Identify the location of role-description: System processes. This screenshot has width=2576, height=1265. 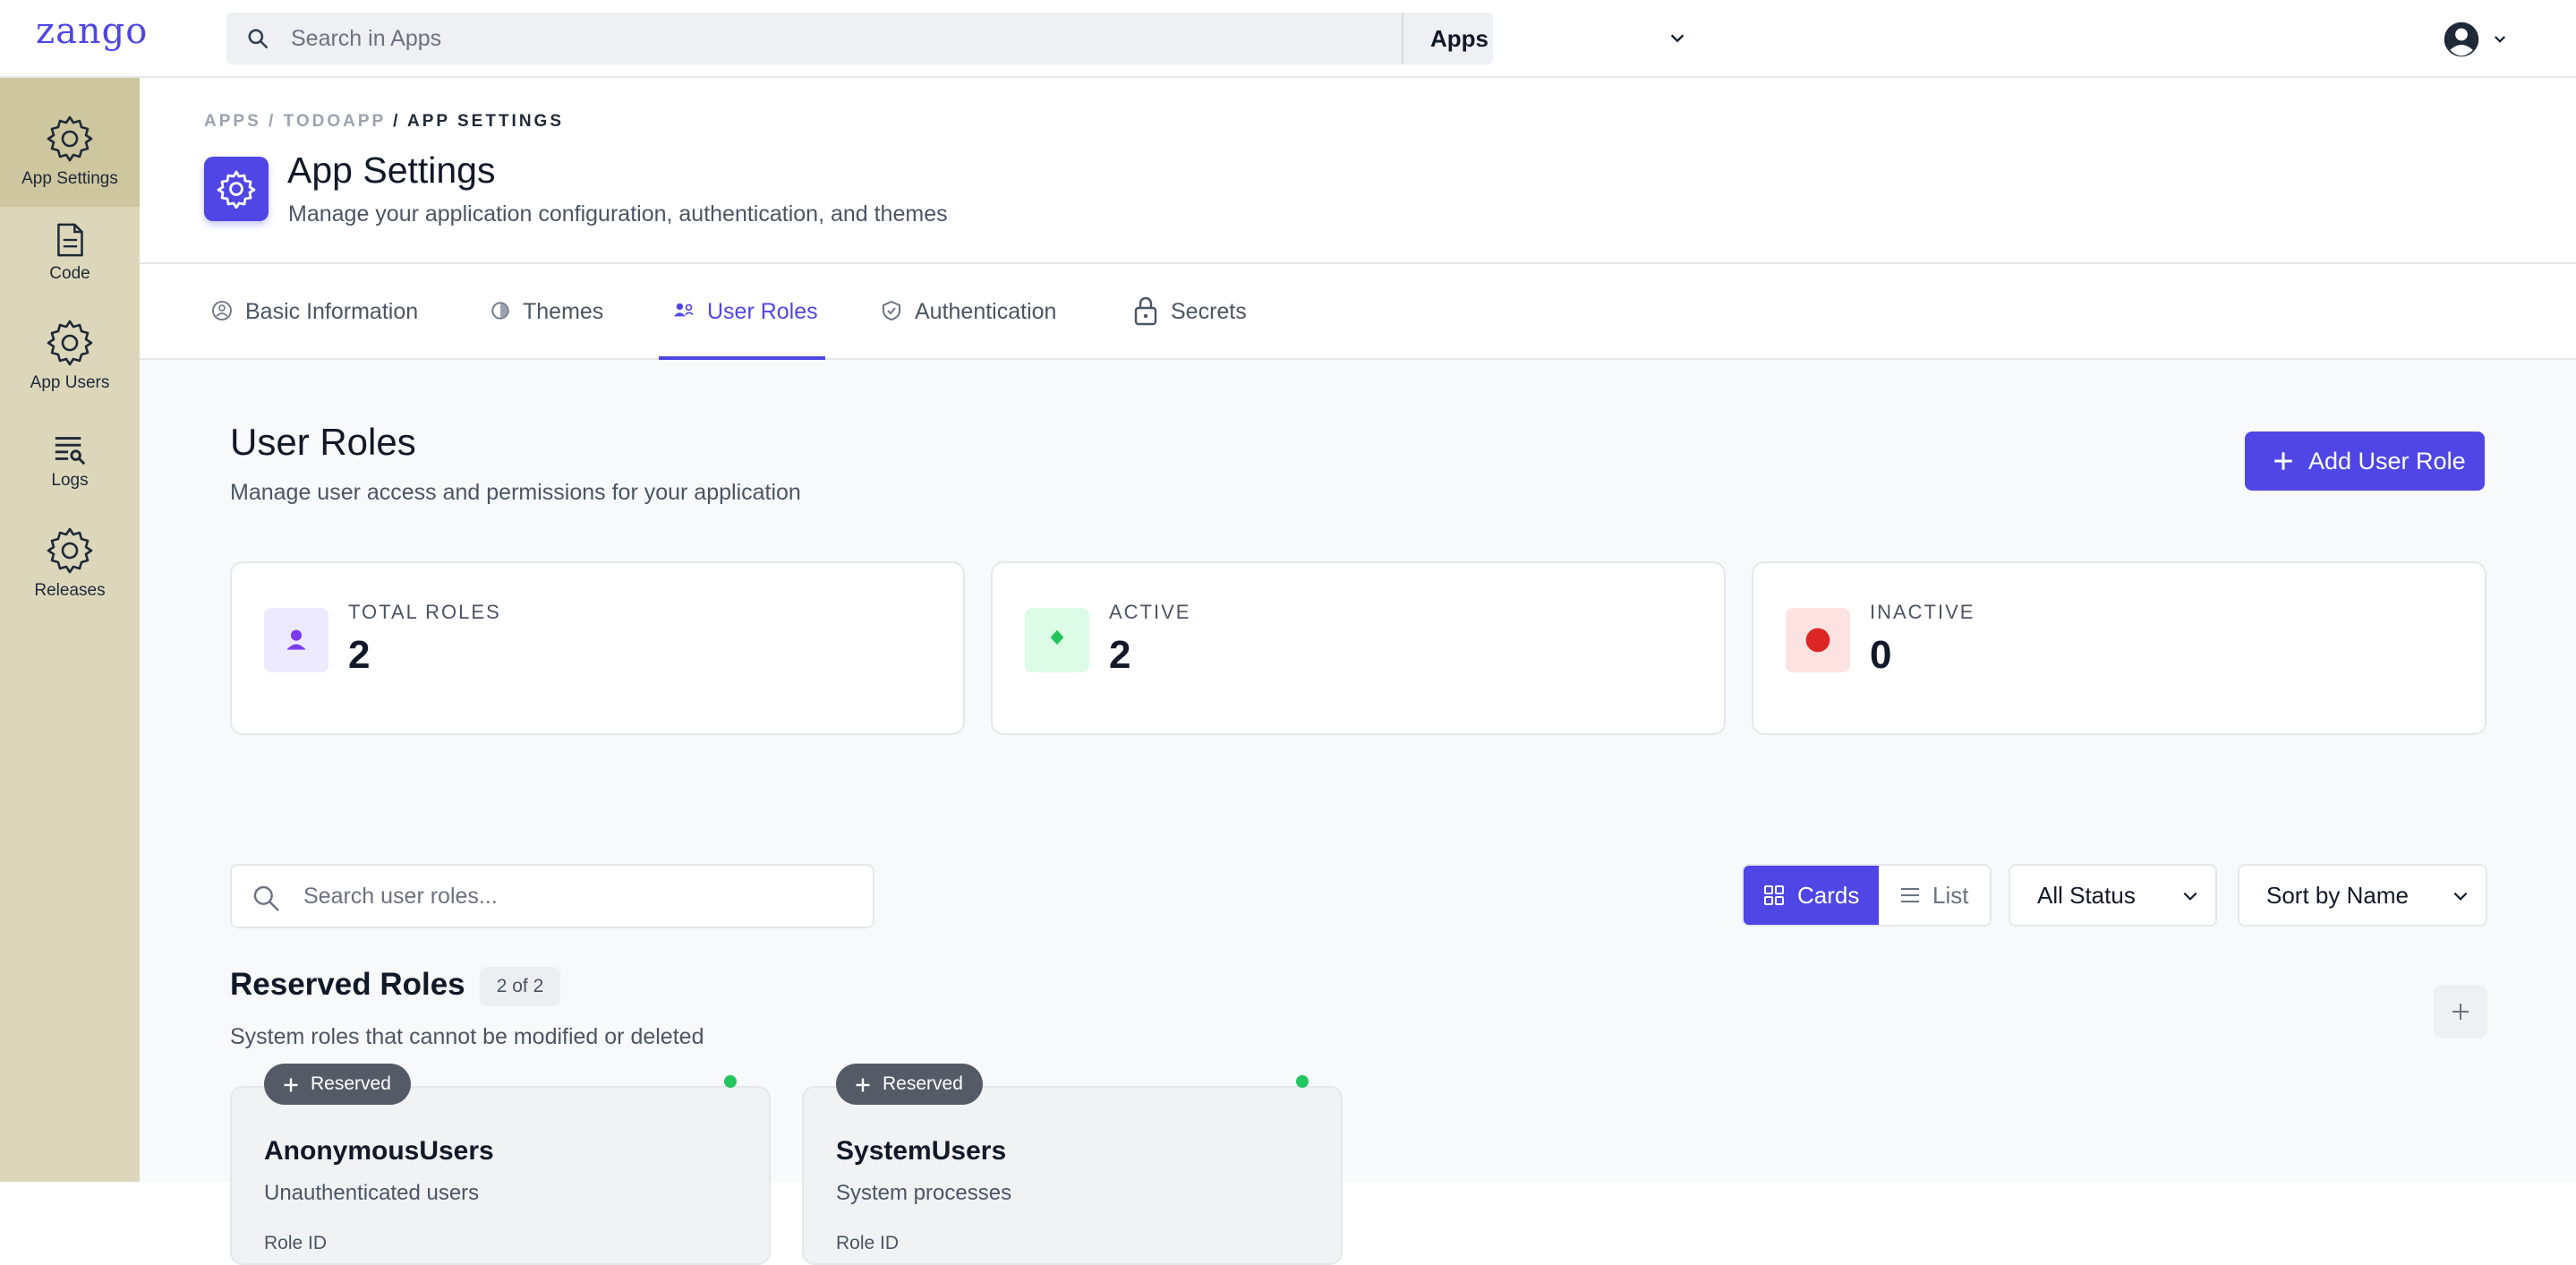
(924, 1193).